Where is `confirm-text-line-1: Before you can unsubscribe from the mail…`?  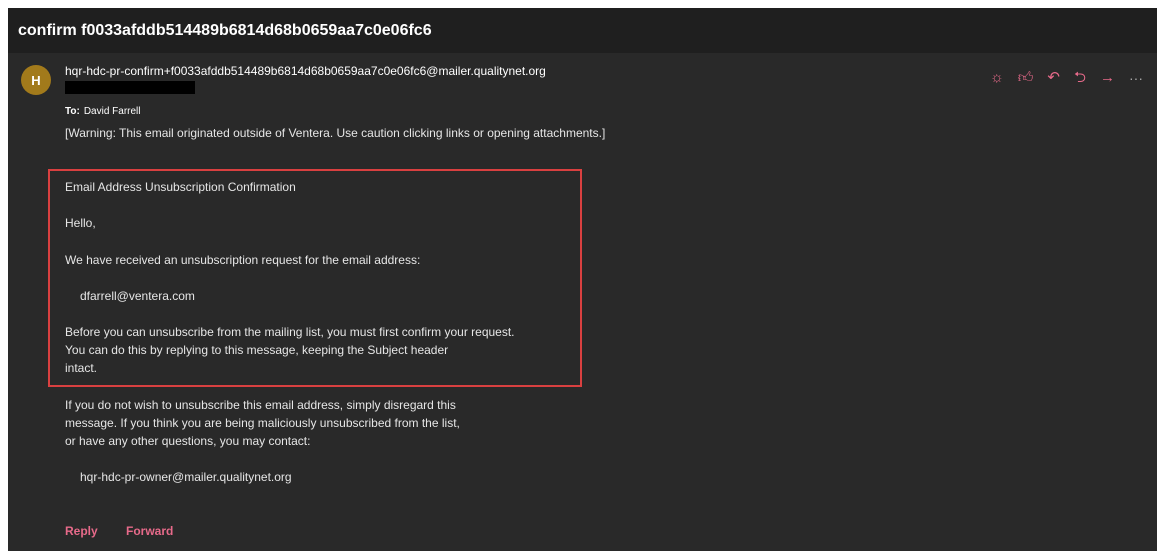 confirm-text-line-1: Before you can unsubscribe from the mail… is located at coordinates (290, 332).